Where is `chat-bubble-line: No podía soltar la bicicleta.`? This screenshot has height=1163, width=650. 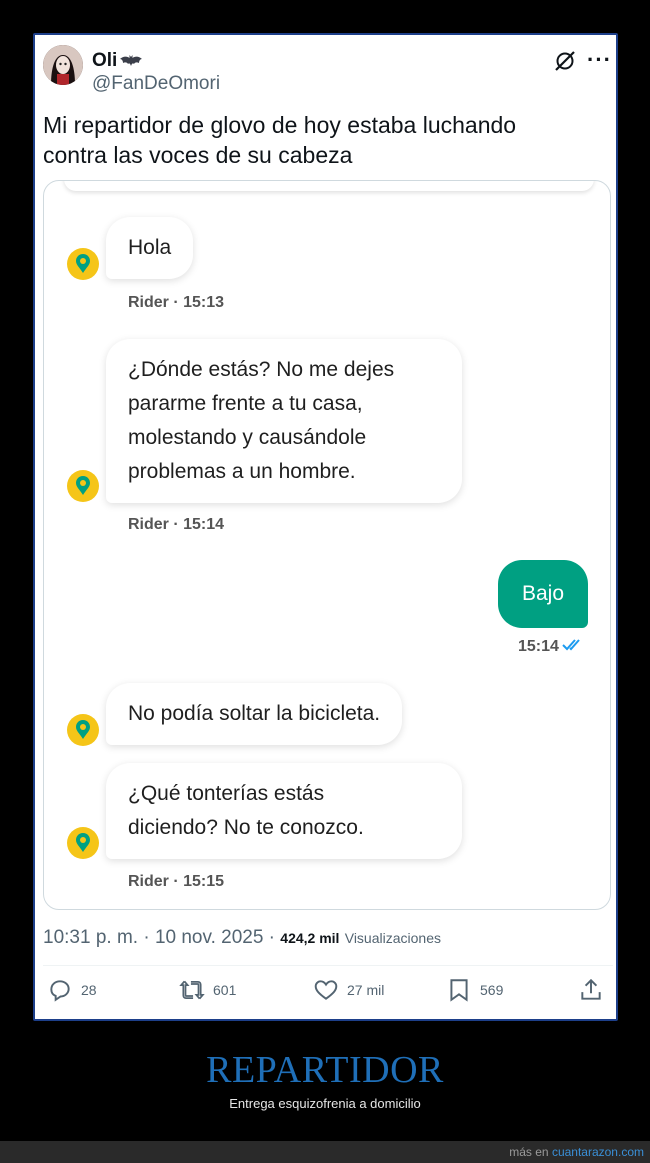
chat-bubble-line: No podía soltar la bicicleta. is located at coordinates (254, 713).